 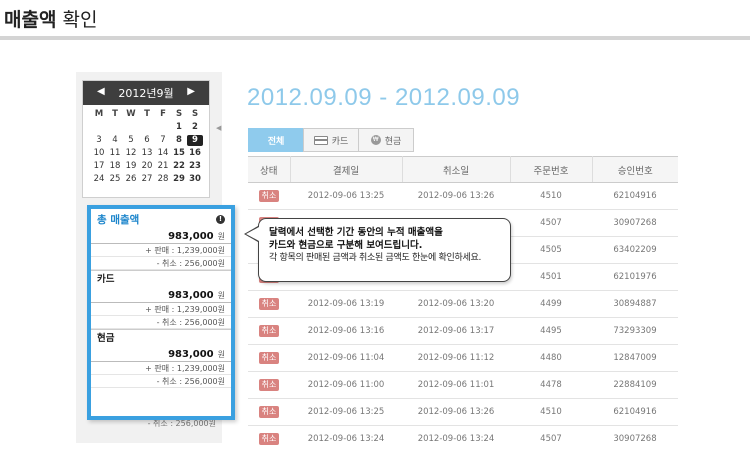 I want to click on calendar-day: 20, so click(x=147, y=166).